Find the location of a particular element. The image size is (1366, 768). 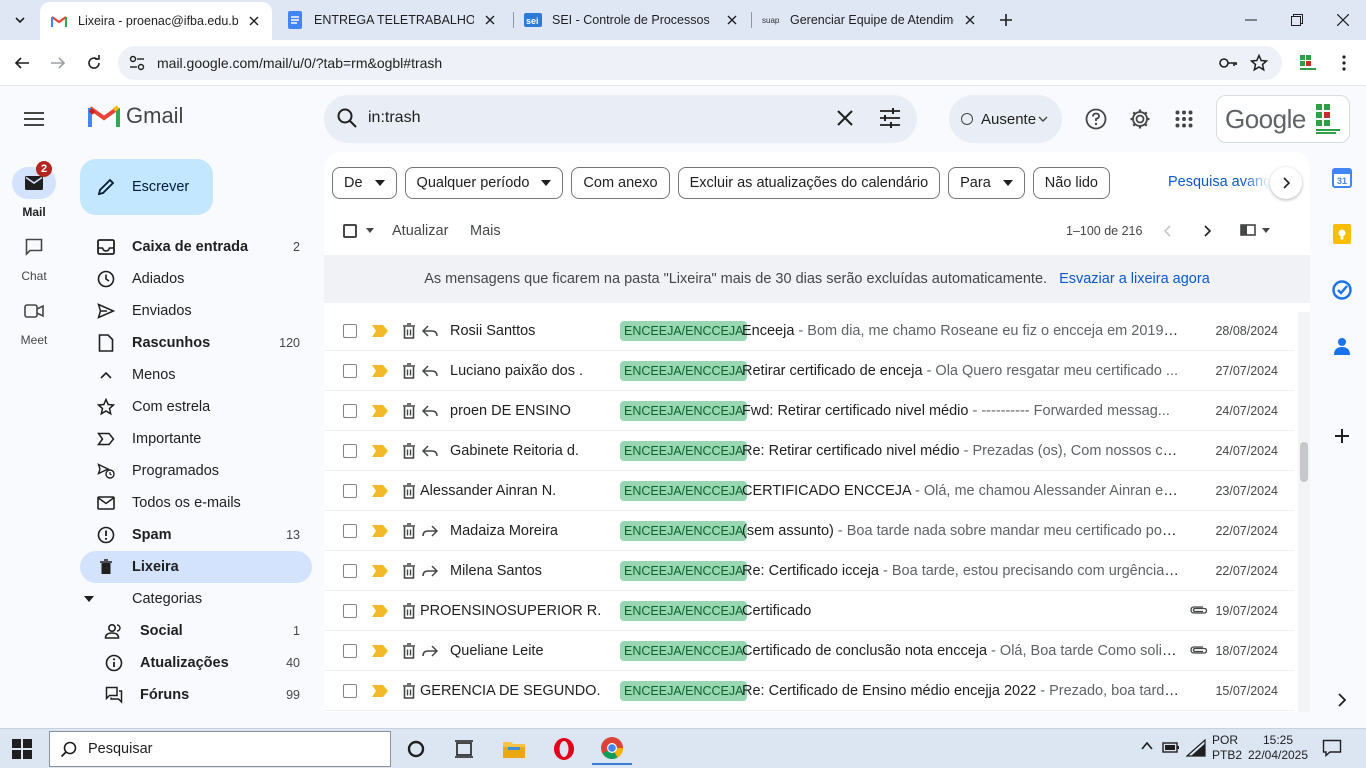

taskbar-search-box: Pesquisar is located at coordinates (220, 749).